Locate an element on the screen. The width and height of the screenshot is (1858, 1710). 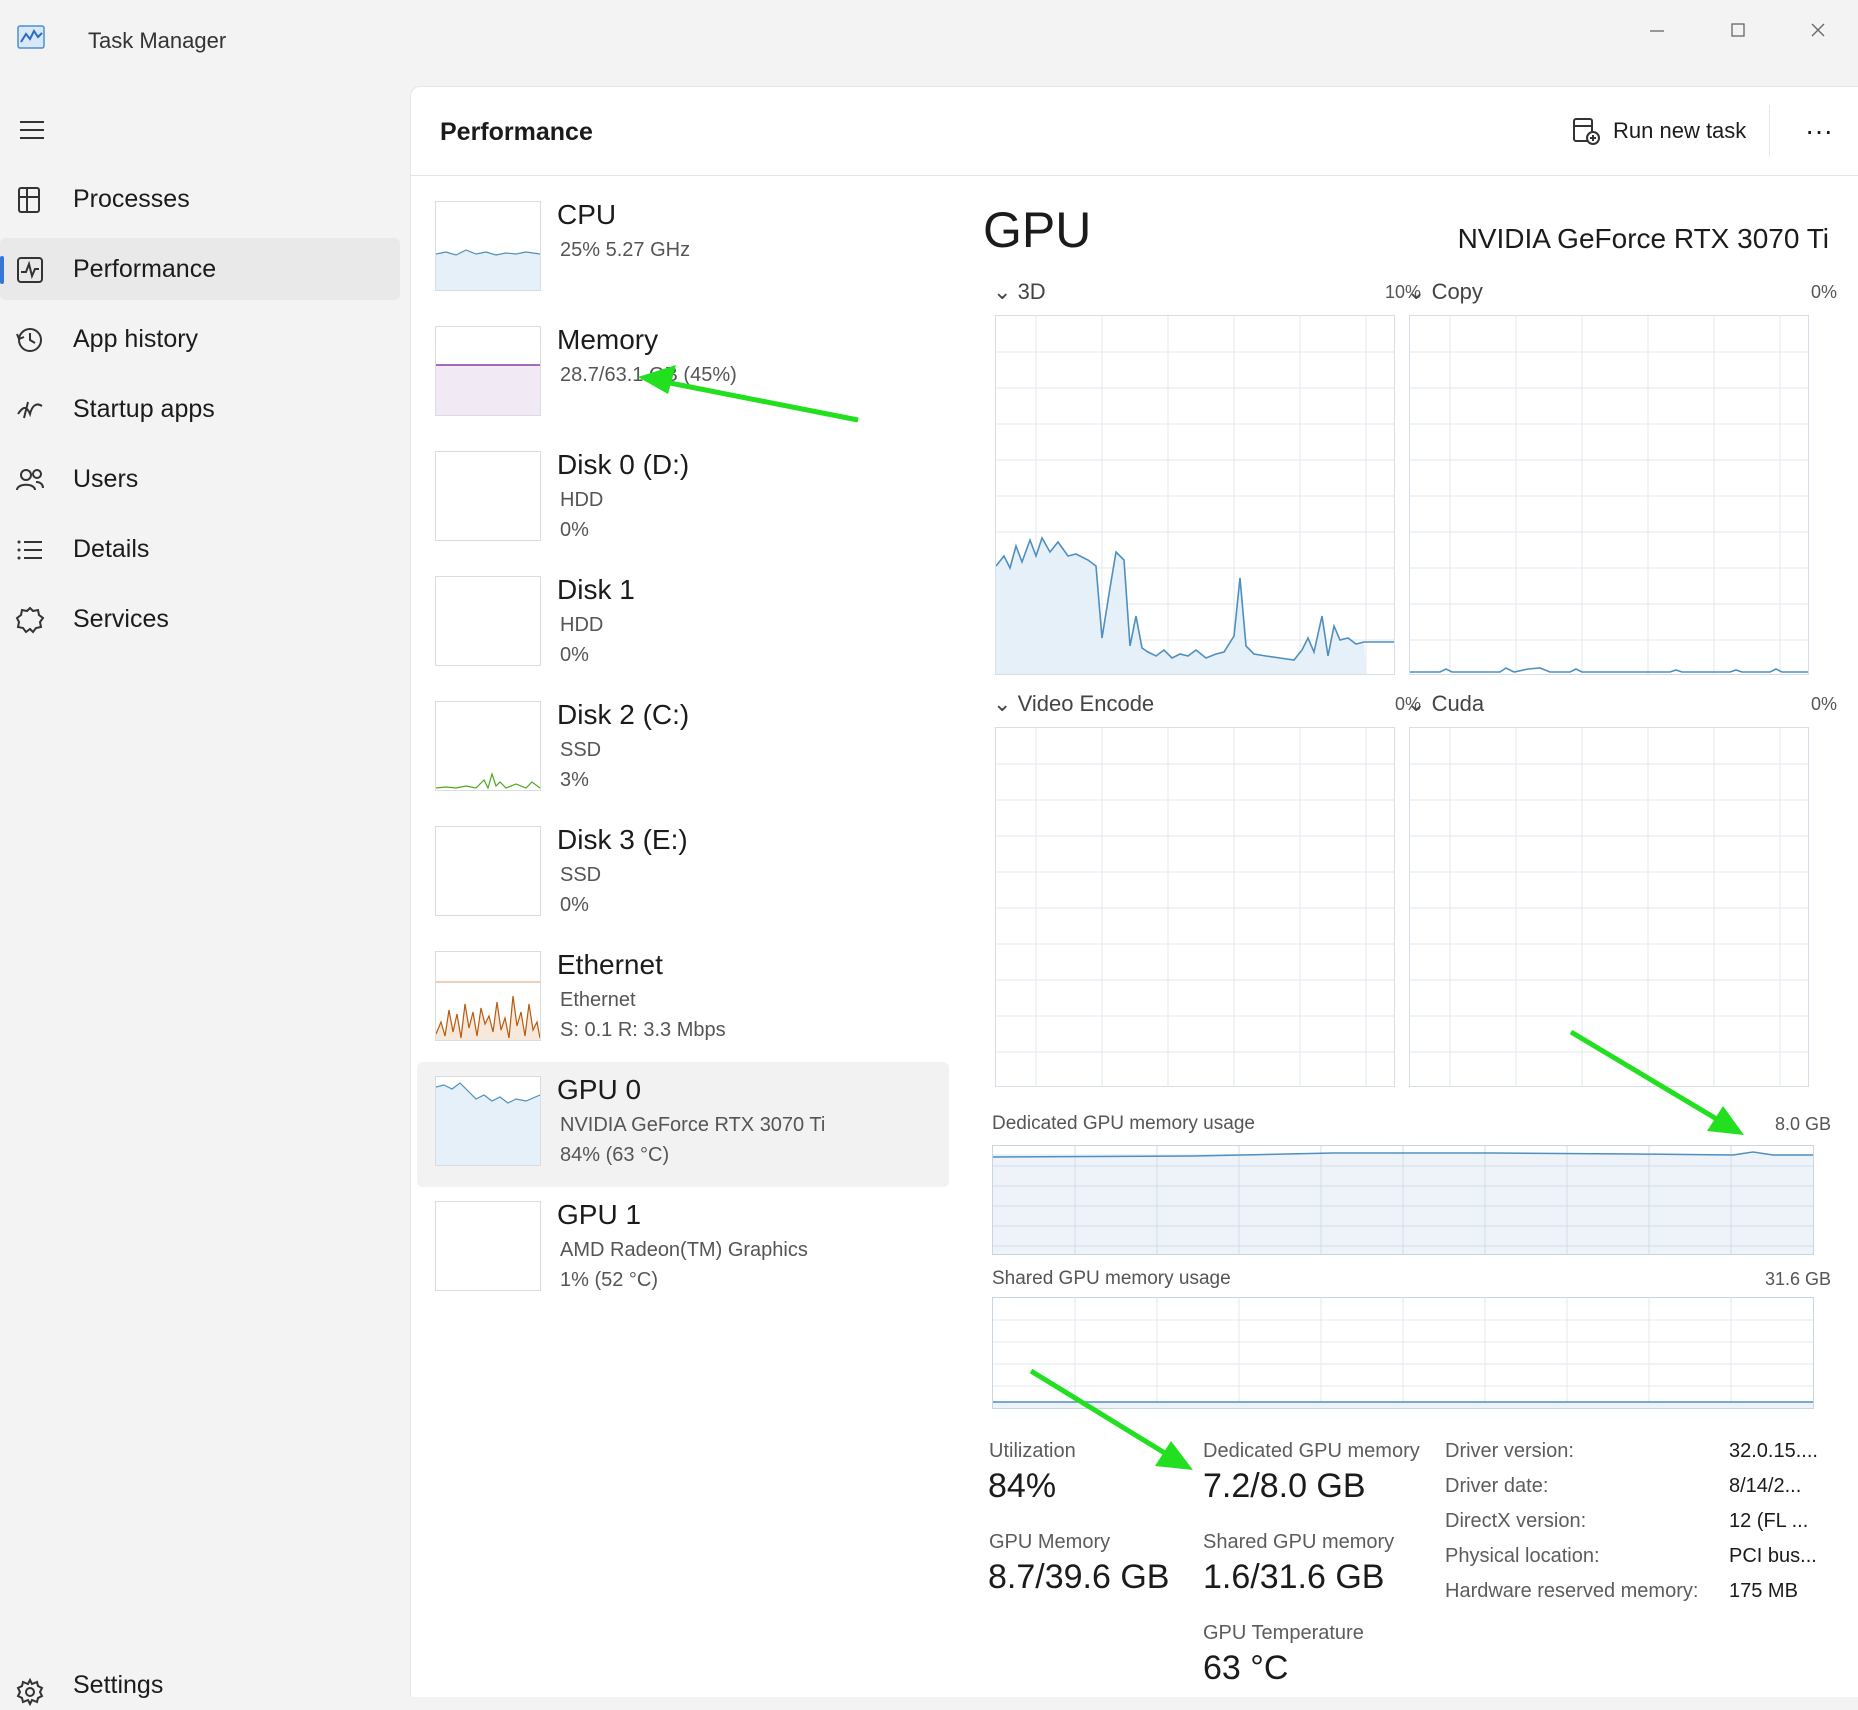
resource-item-cpu: CPU 25% 5.27 GHz is located at coordinates (683, 249).